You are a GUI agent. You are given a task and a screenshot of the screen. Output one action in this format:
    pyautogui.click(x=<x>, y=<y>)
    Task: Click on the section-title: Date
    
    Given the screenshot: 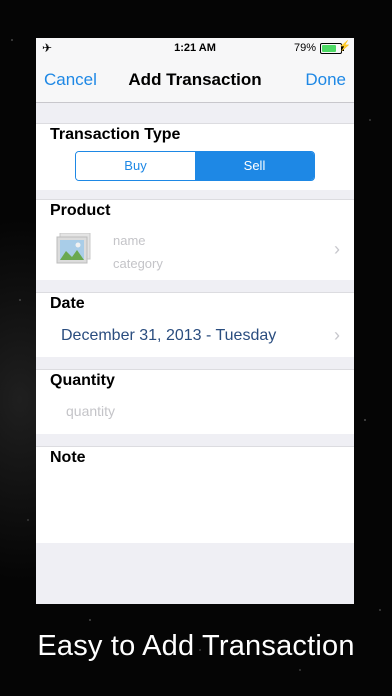 What is the action you would take?
    pyautogui.click(x=67, y=303)
    